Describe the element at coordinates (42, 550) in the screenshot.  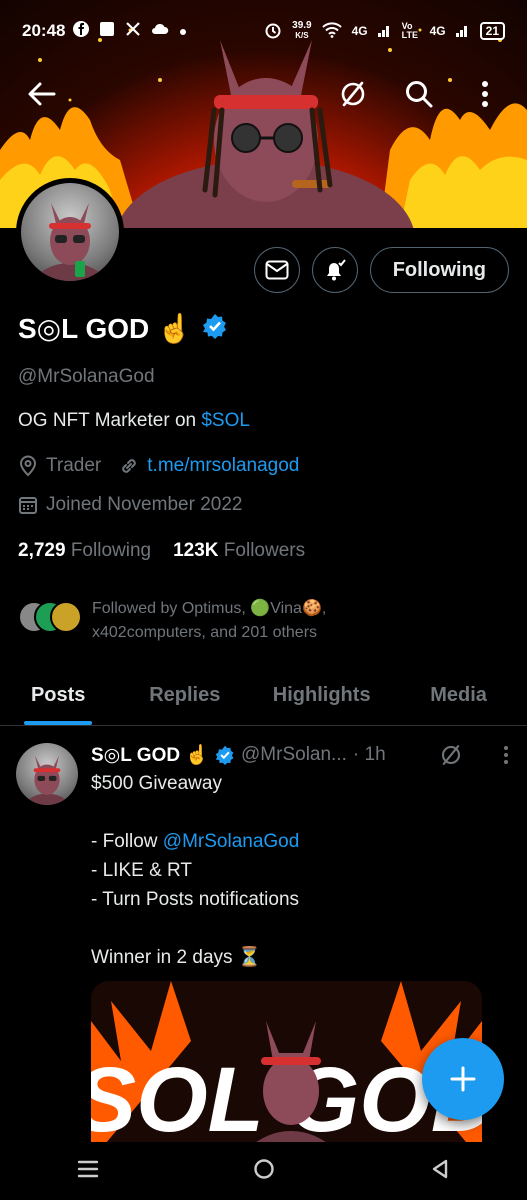
I see `following-count: 2,729` at that location.